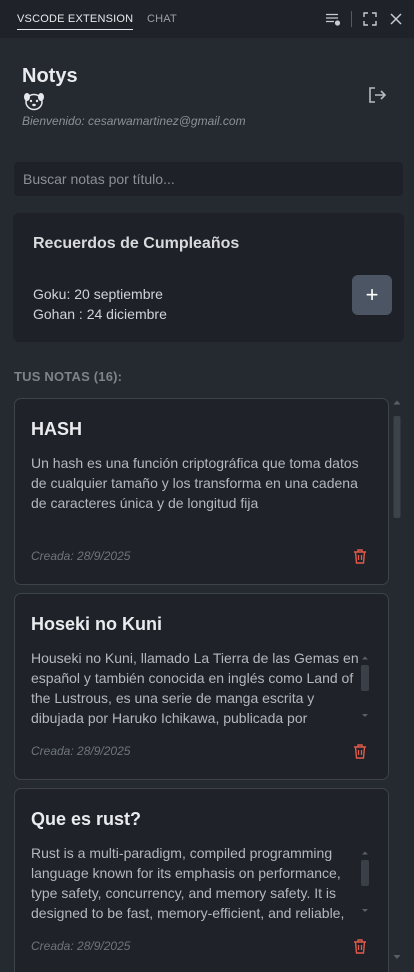  I want to click on note-title: HASH, so click(57, 429).